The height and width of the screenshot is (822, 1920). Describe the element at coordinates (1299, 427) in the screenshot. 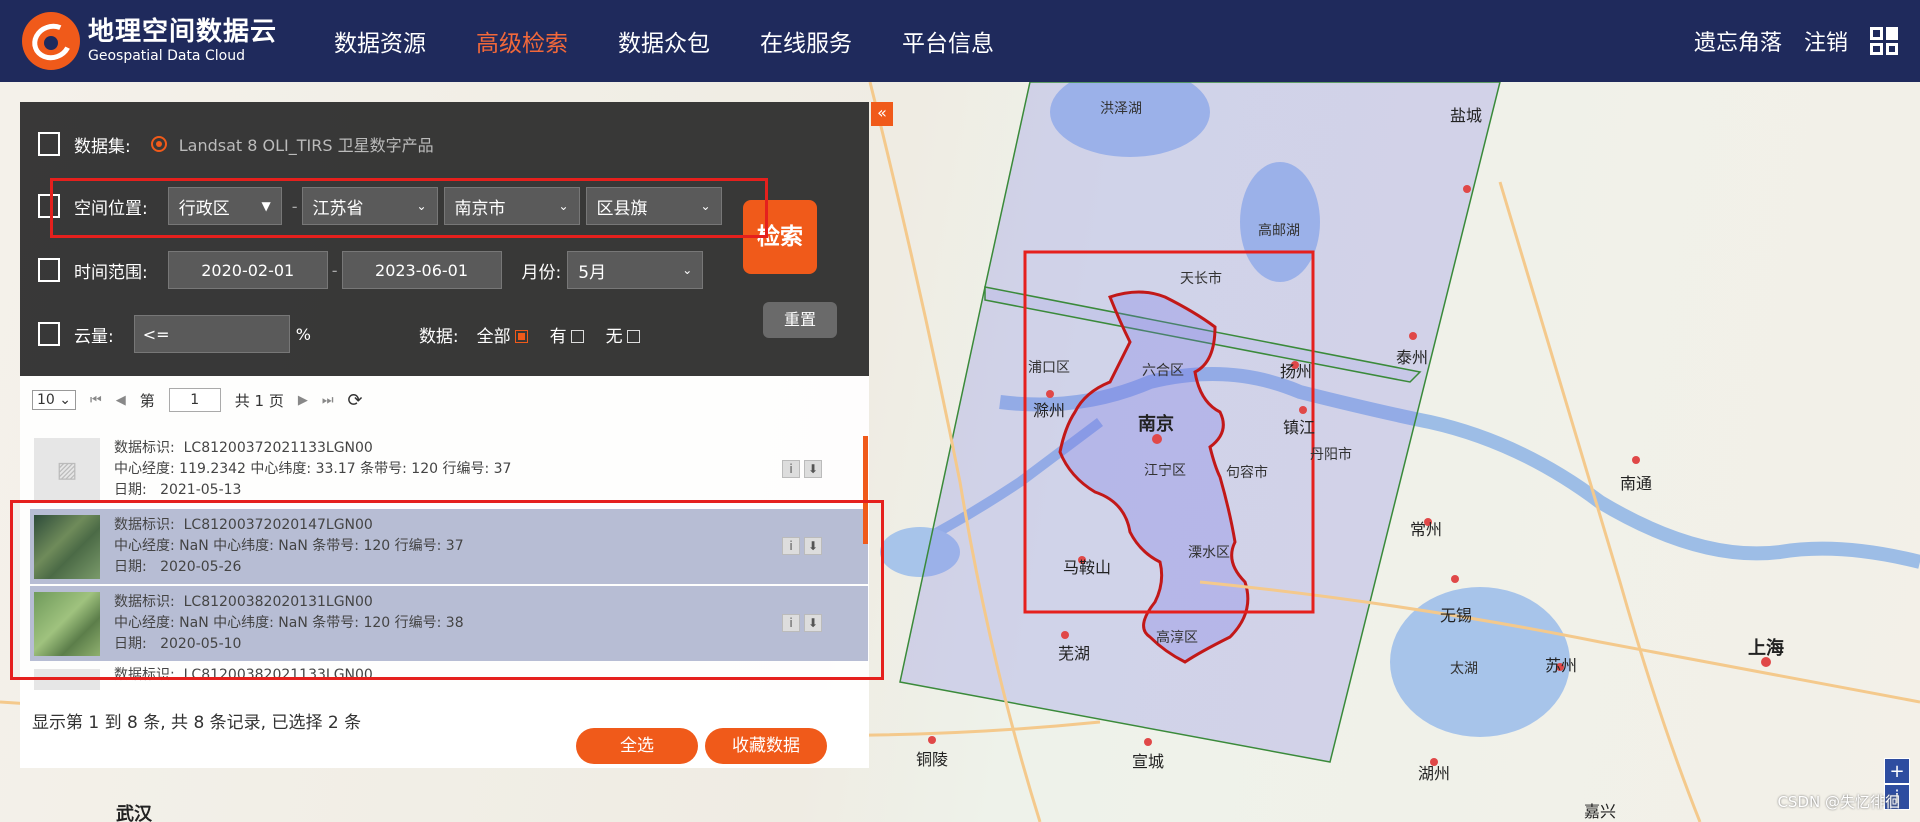

I see `map-label-zhenjiang: 镇江` at that location.